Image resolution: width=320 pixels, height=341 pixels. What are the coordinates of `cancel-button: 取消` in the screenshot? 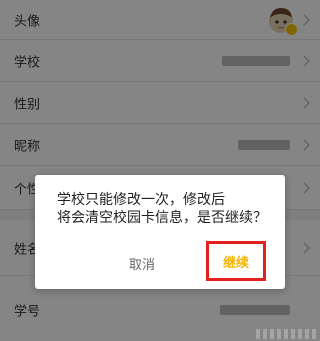 It's located at (142, 263).